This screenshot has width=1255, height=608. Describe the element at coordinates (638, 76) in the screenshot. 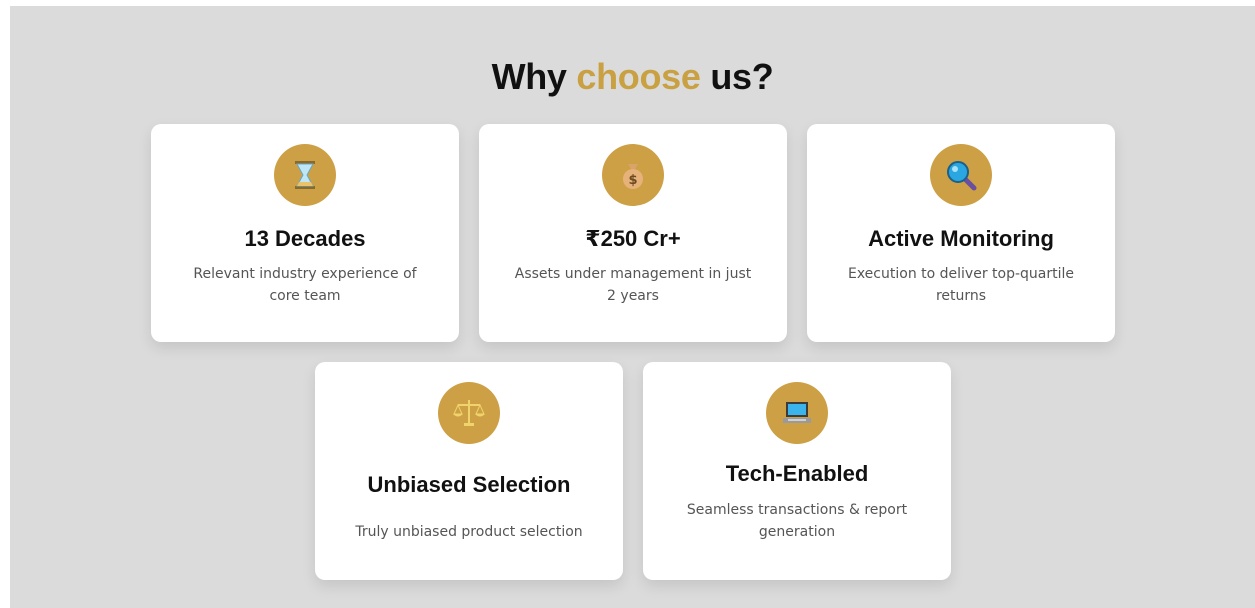

I see `heading-accent: choose` at that location.